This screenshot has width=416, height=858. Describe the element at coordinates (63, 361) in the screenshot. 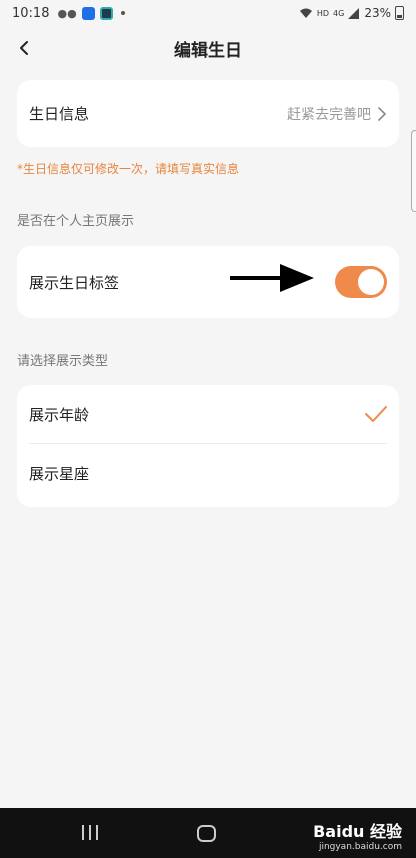

I see `type-section-label: 请选择展示类型` at that location.